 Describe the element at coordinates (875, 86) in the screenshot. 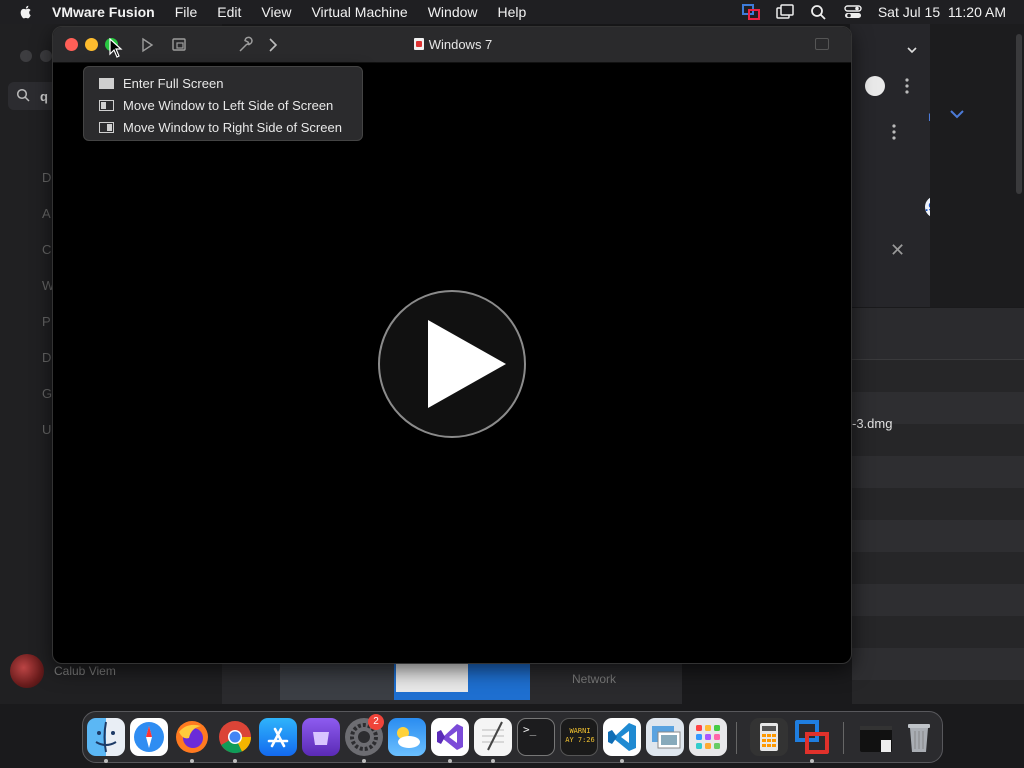

I see `user-icon` at that location.